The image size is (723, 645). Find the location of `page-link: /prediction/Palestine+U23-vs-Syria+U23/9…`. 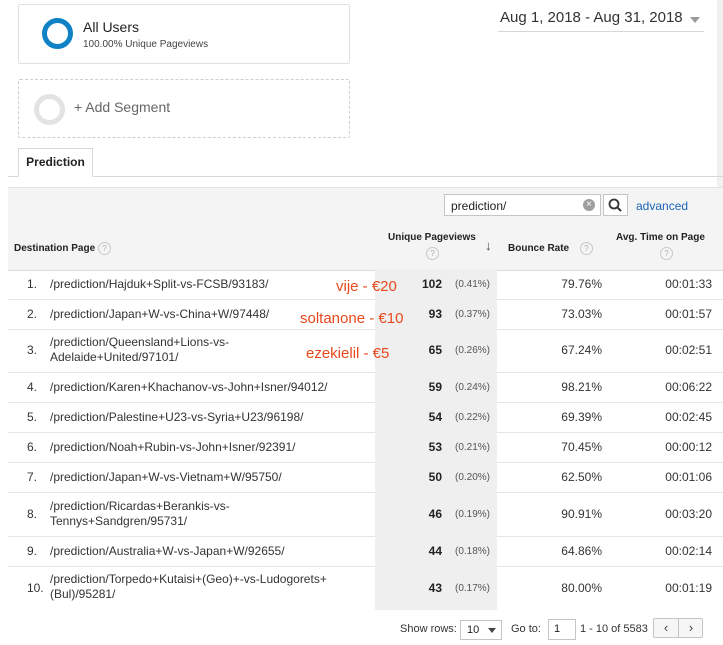

page-link: /prediction/Palestine+U23-vs-Syria+U23/9… is located at coordinates (195, 417).